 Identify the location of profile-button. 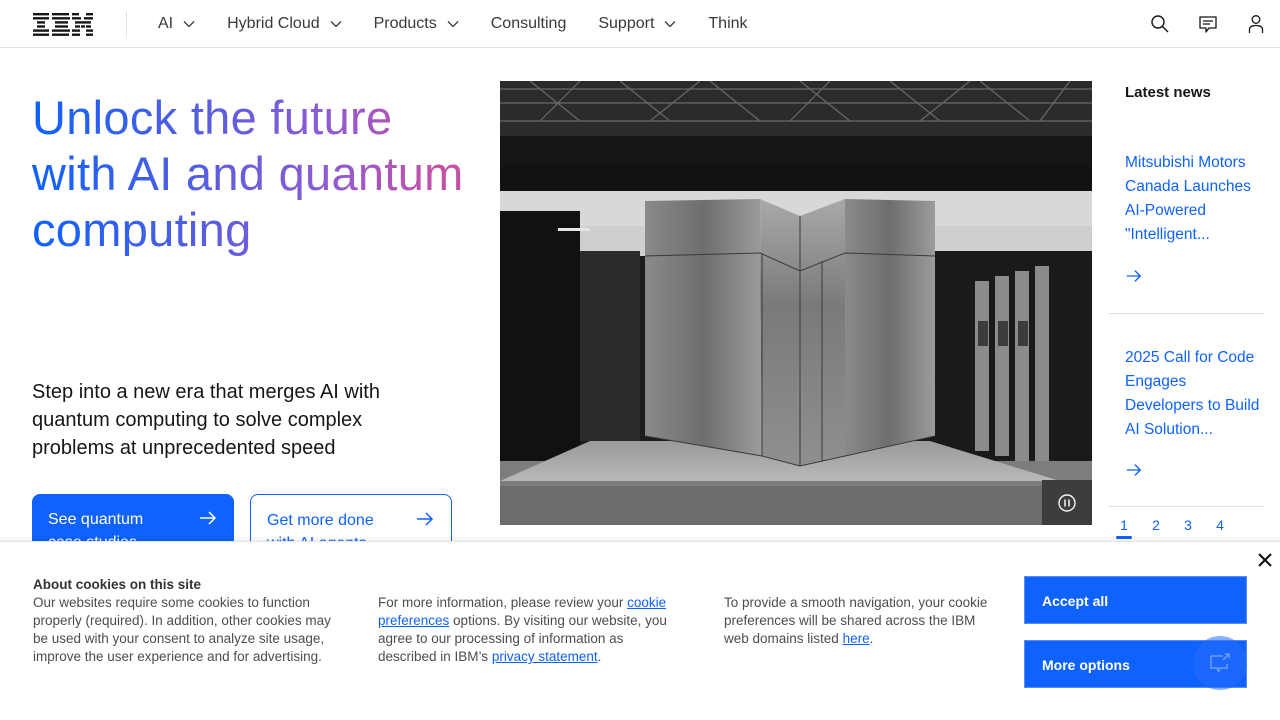
(1256, 24).